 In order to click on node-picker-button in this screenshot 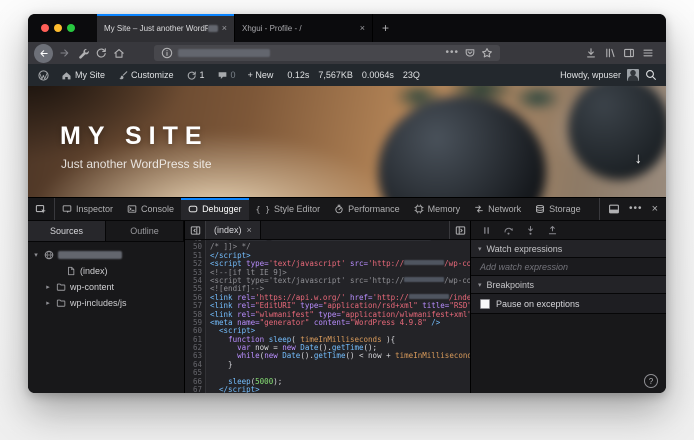, I will do `click(41, 209)`.